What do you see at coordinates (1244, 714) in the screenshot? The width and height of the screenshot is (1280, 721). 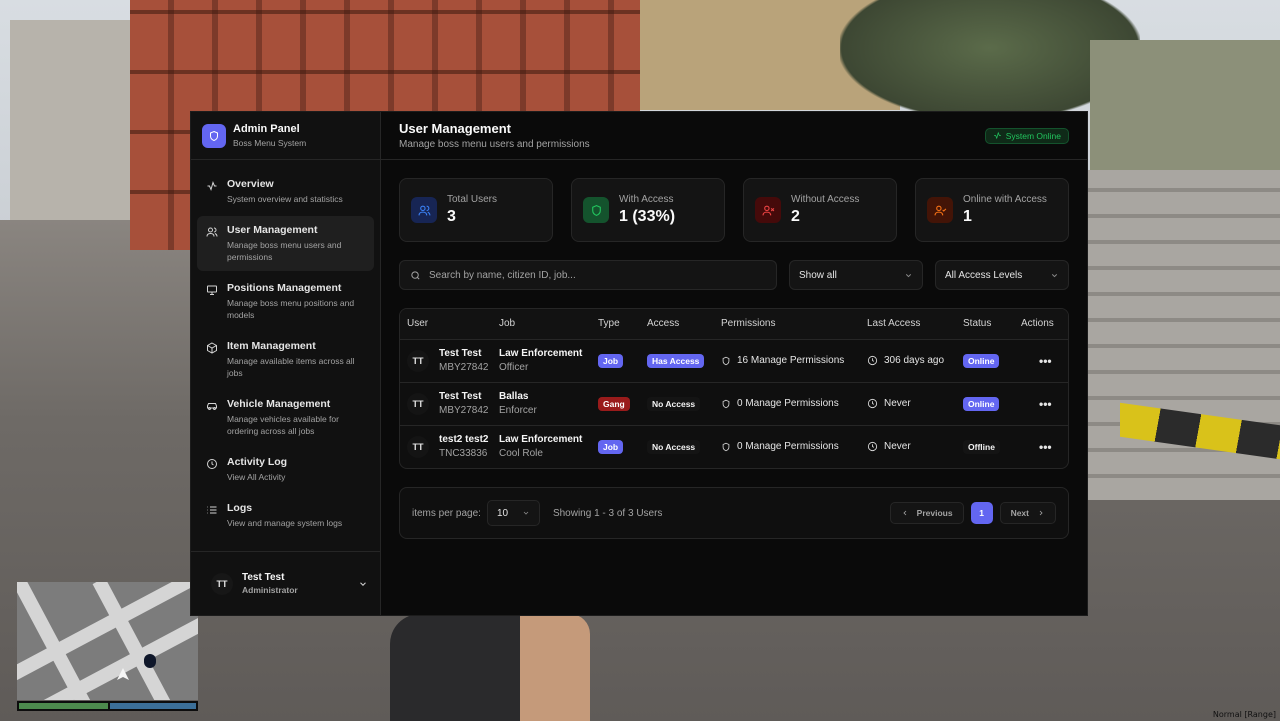 I see `voice-range-label: Normal [Range]` at bounding box center [1244, 714].